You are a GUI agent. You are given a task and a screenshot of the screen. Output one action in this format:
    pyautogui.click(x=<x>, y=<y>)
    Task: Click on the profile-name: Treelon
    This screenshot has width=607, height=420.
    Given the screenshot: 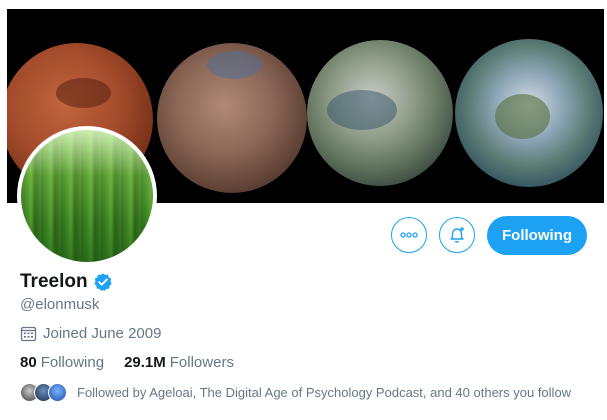 What is the action you would take?
    pyautogui.click(x=54, y=281)
    